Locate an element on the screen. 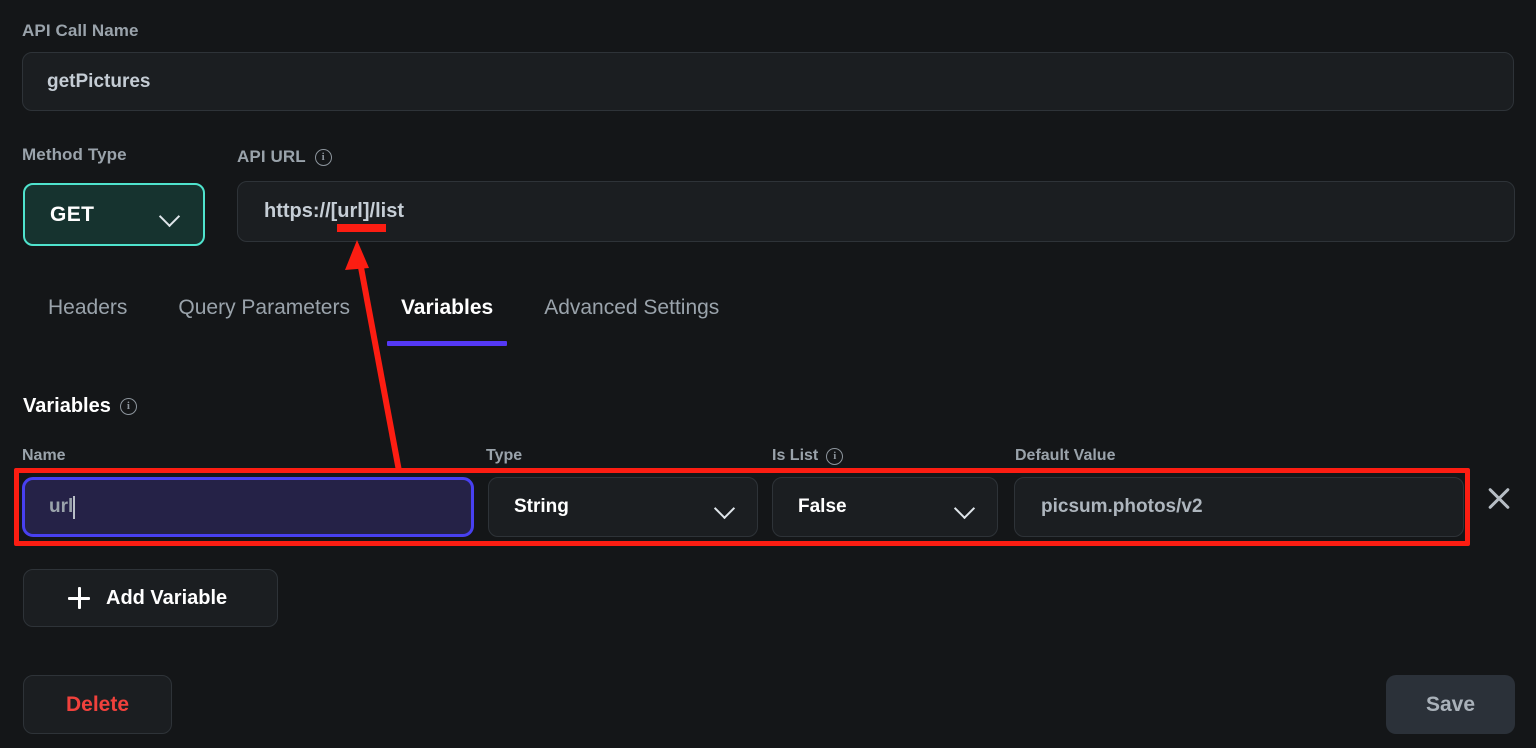  variable-name-value: url is located at coordinates (61, 506).